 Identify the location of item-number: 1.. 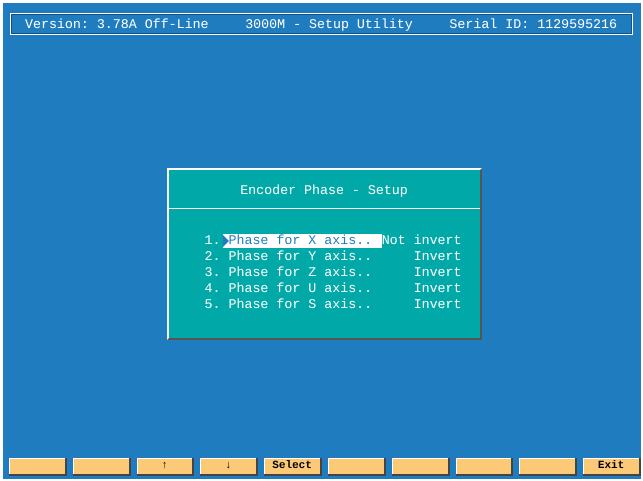
(213, 240).